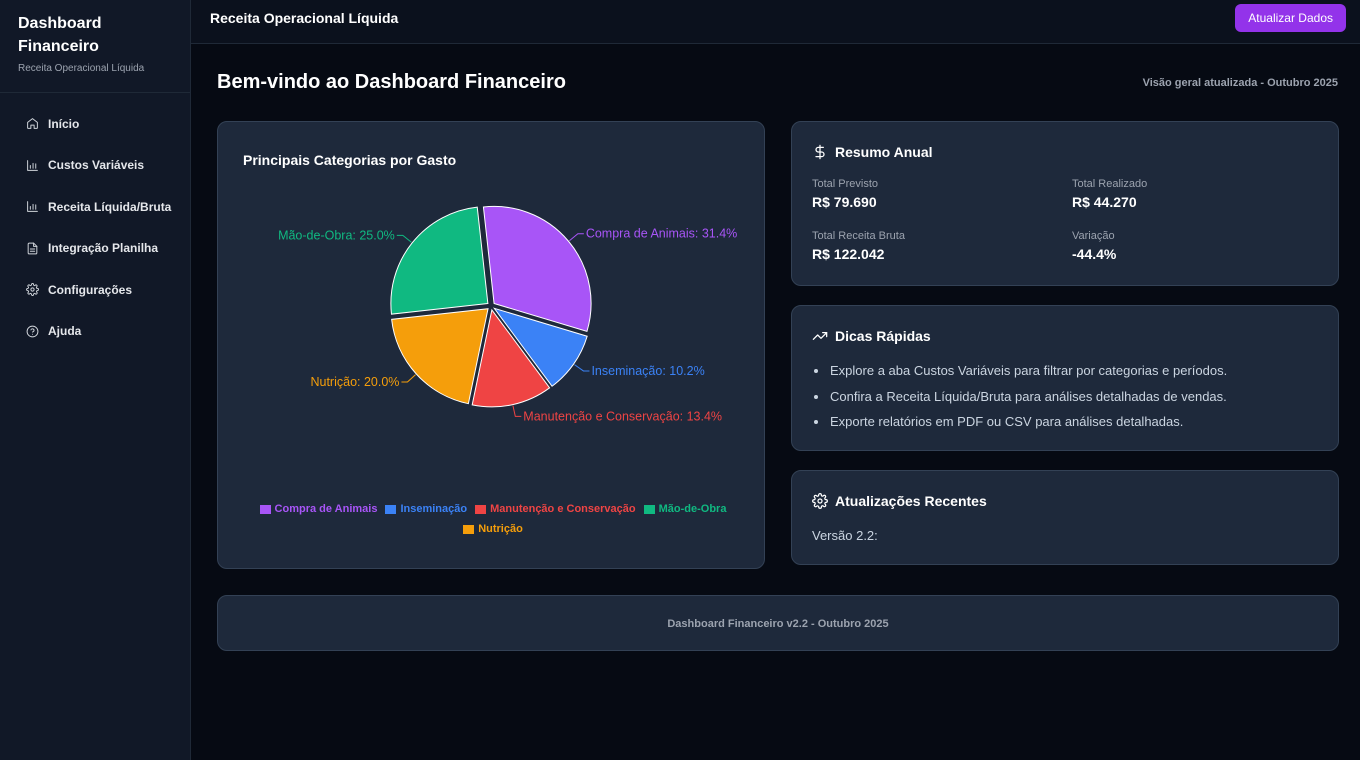 Image resolution: width=1360 pixels, height=760 pixels. Describe the element at coordinates (1094, 254) in the screenshot. I see `stat-value: -44.4%` at that location.